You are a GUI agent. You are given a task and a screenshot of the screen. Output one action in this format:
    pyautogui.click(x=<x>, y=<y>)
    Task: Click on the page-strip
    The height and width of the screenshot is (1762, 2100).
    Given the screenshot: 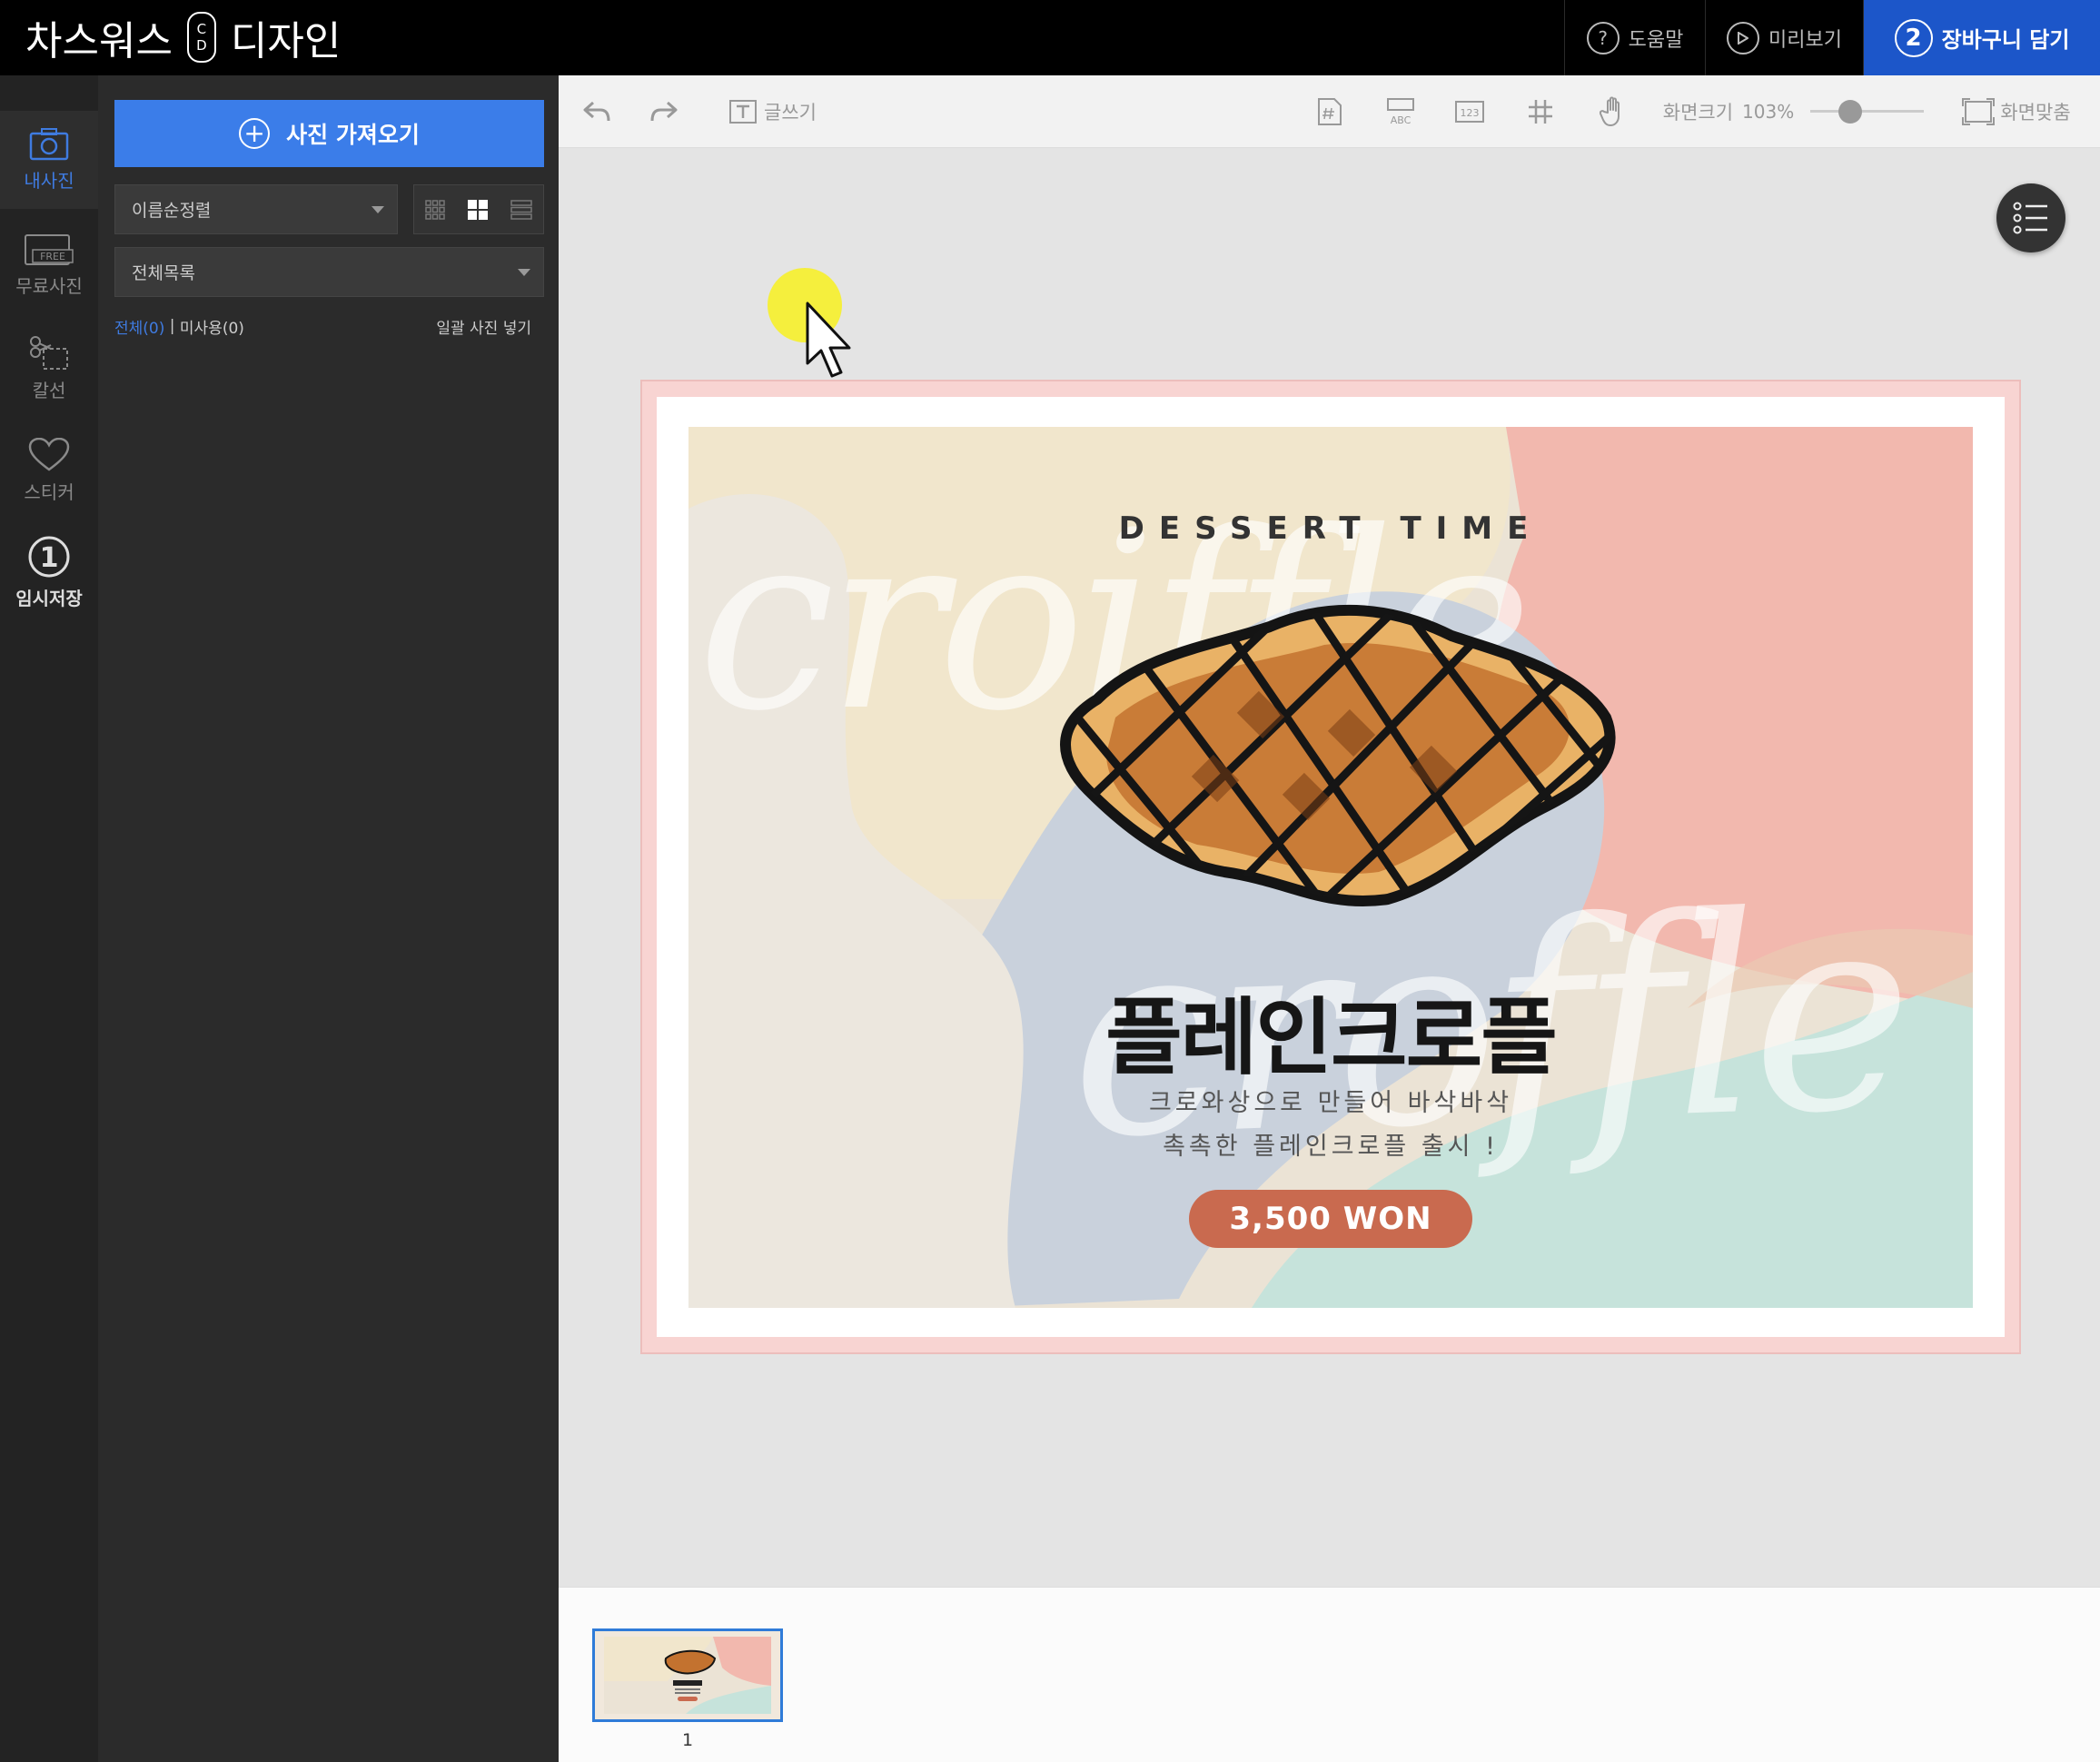 What is the action you would take?
    pyautogui.click(x=1329, y=1674)
    